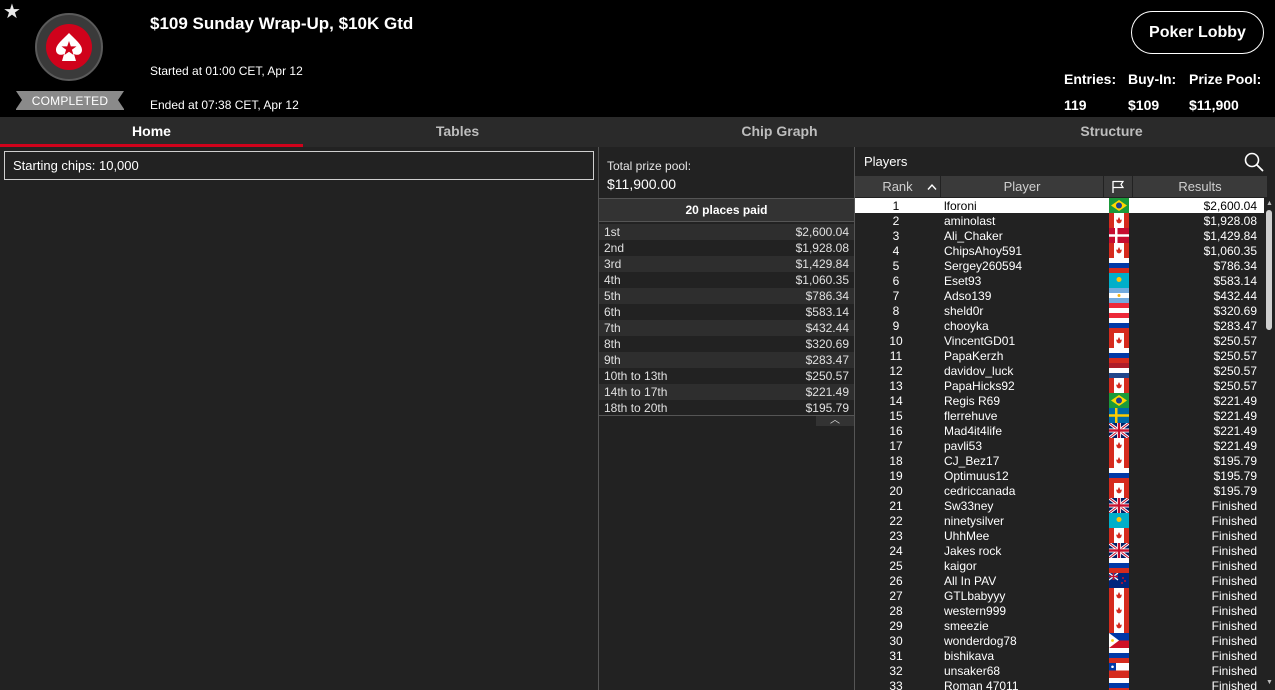  Describe the element at coordinates (1111, 132) in the screenshot. I see `tab-structure: Structure` at that location.